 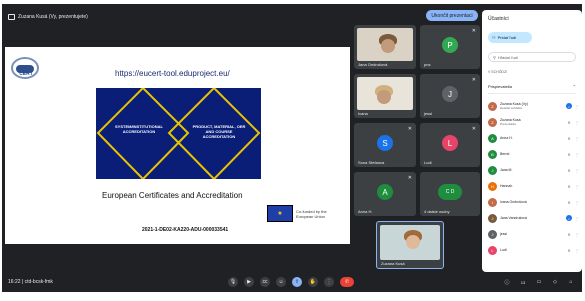 What do you see at coordinates (185, 230) in the screenshot?
I see `project-number: 2021-1-DE02-KA220-ADU-000033541` at bounding box center [185, 230].